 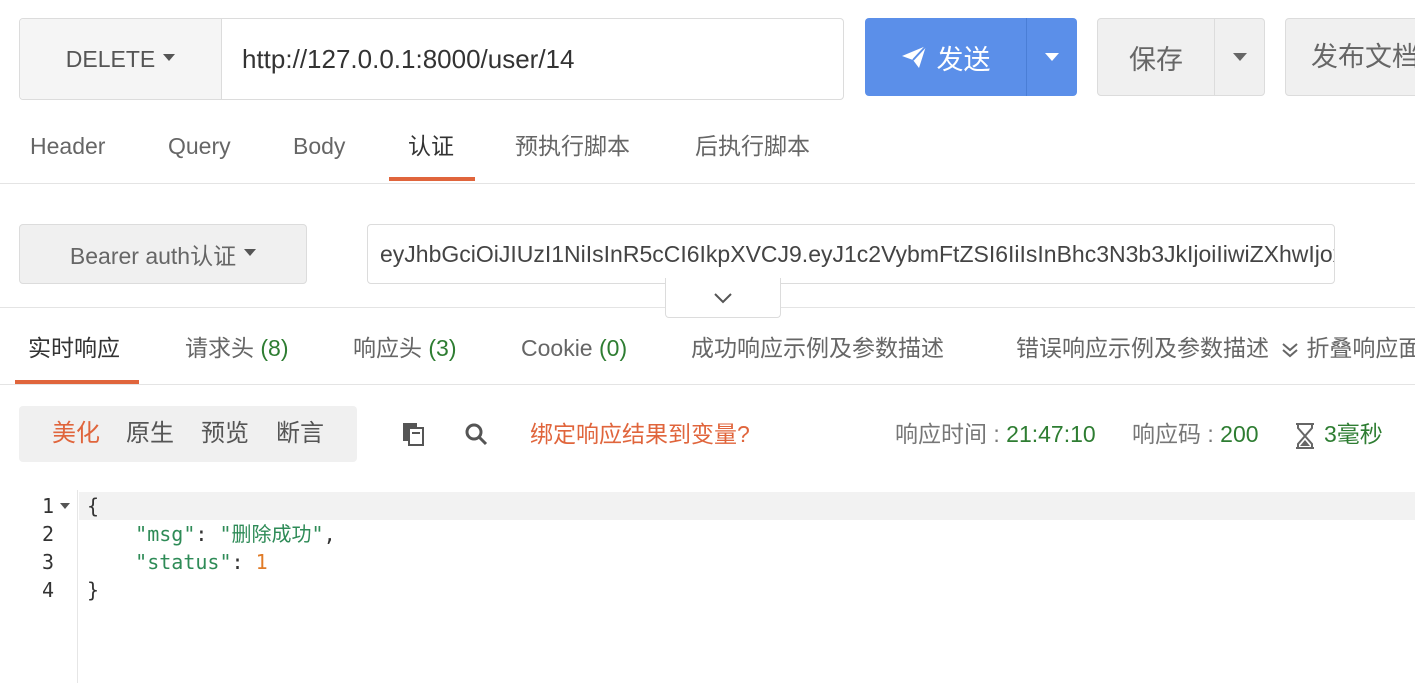 What do you see at coordinates (150, 434) in the screenshot?
I see `tab-raw: 原生` at bounding box center [150, 434].